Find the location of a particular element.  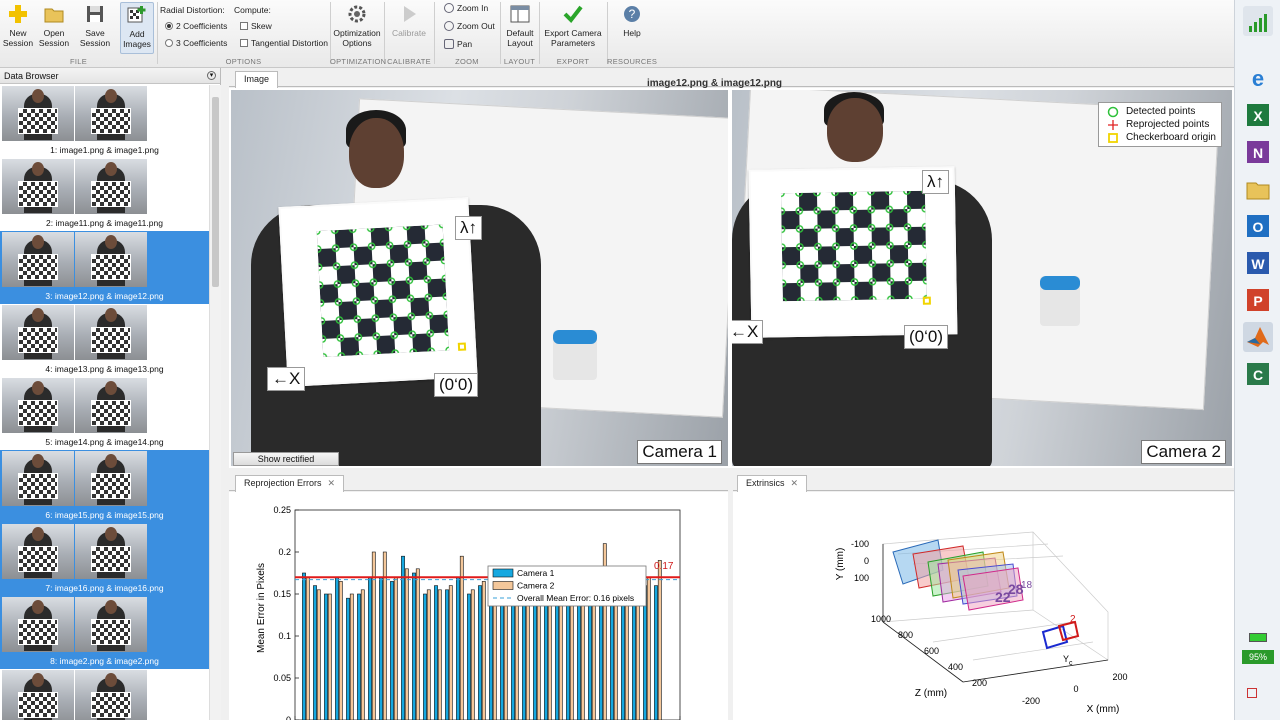

browser-scrollbar is located at coordinates (215, 402).